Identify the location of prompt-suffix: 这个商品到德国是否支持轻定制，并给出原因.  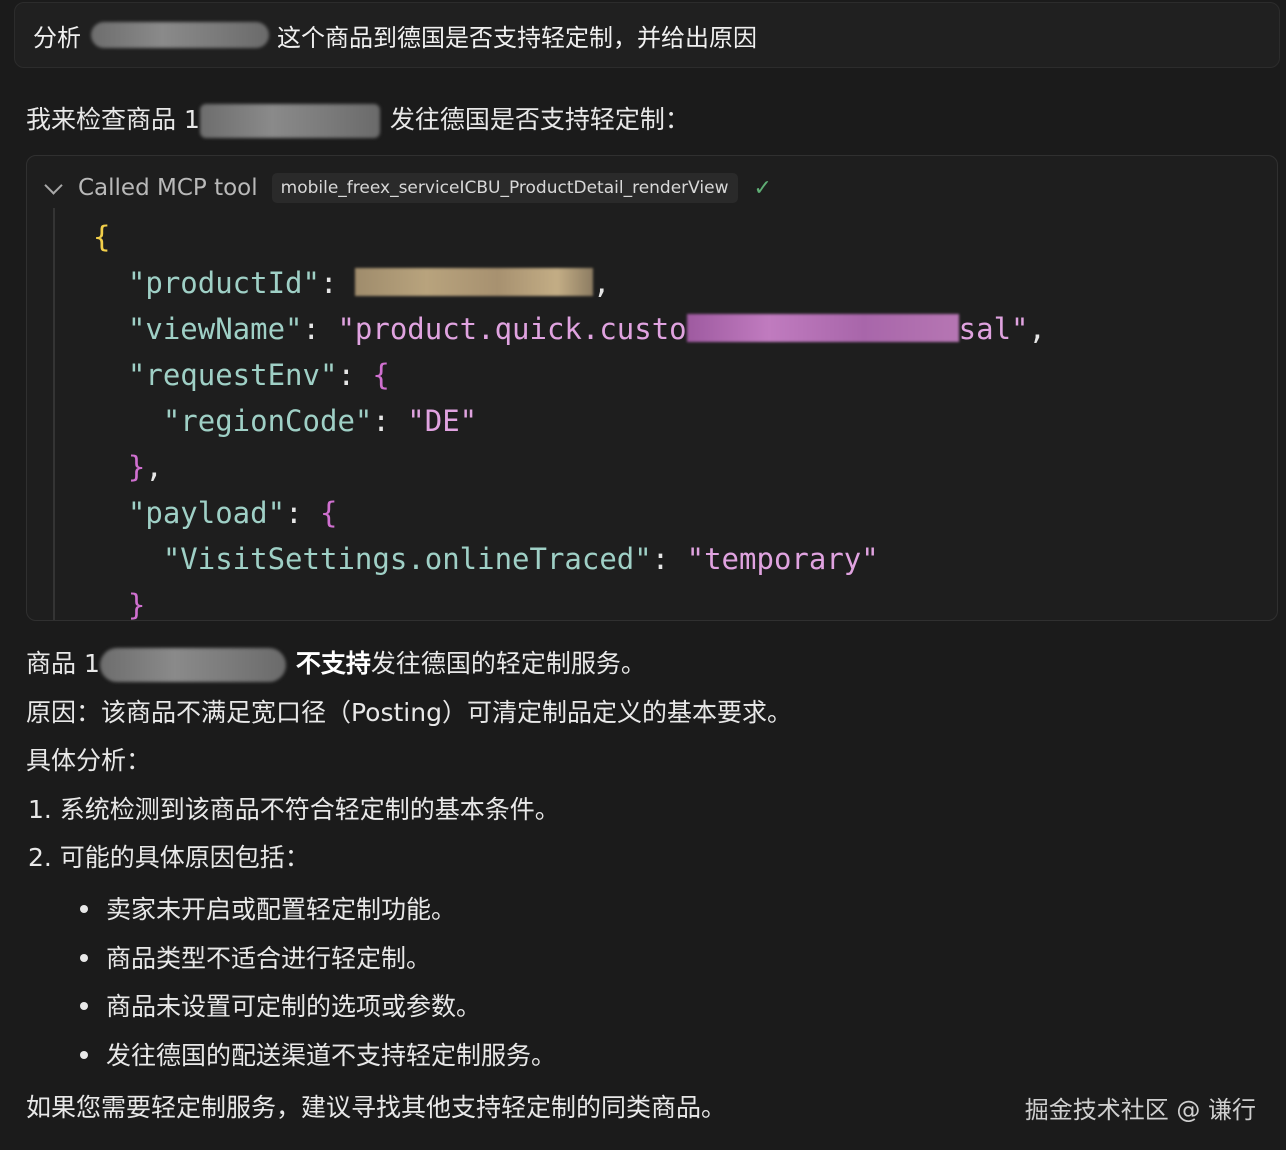
(517, 37).